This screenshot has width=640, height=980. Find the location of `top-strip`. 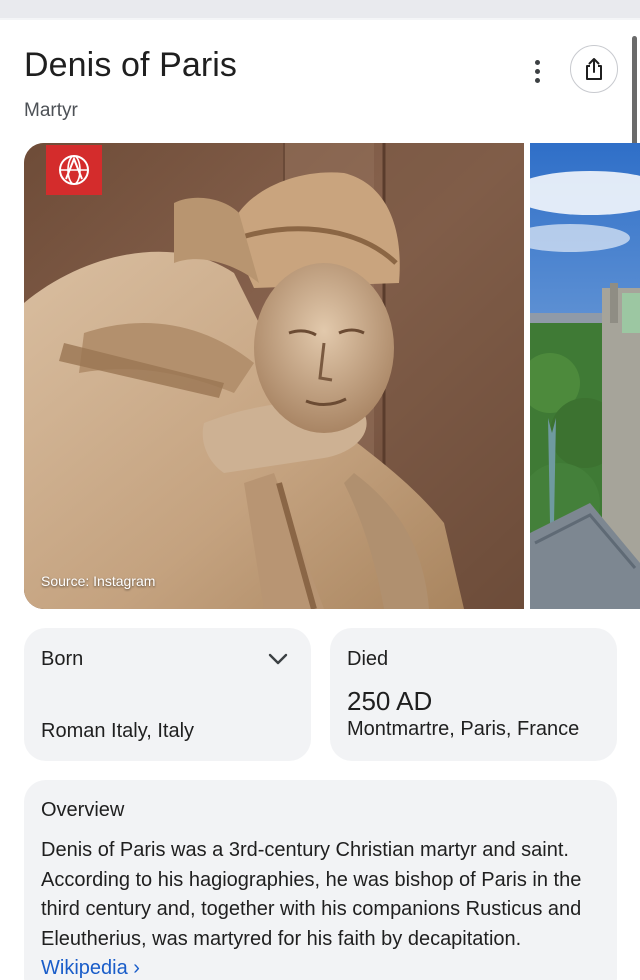

top-strip is located at coordinates (320, 10).